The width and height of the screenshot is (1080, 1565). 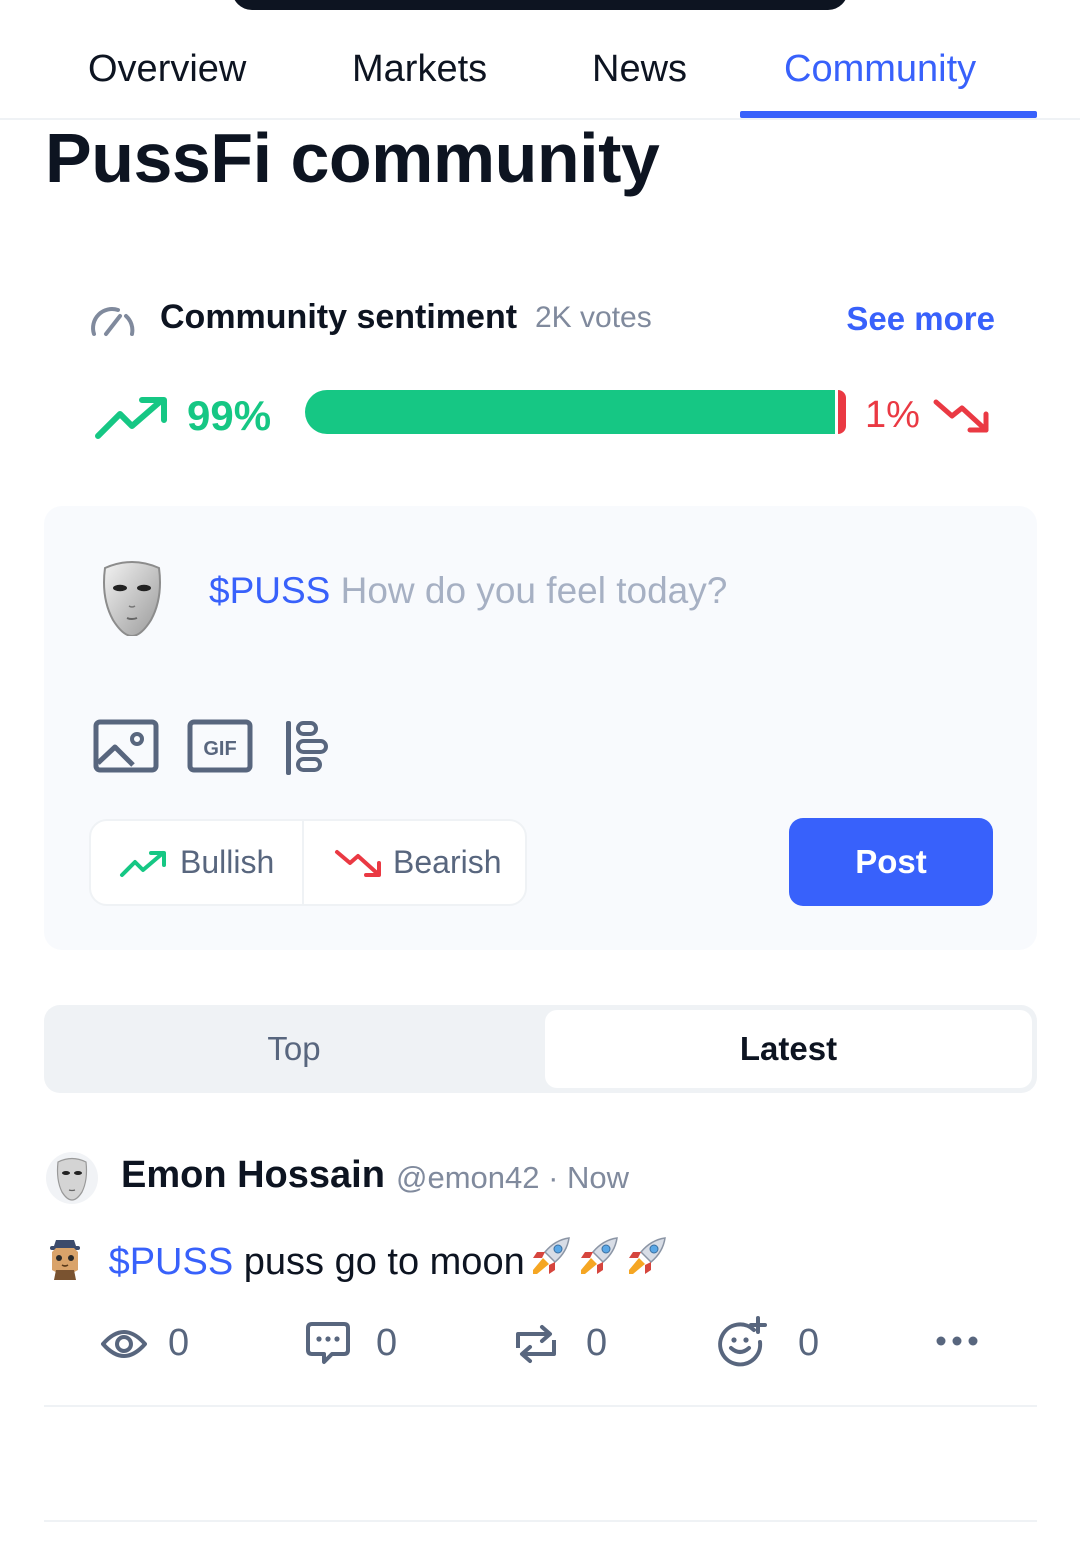 I want to click on post-ticker: $PUSS, so click(x=171, y=1262).